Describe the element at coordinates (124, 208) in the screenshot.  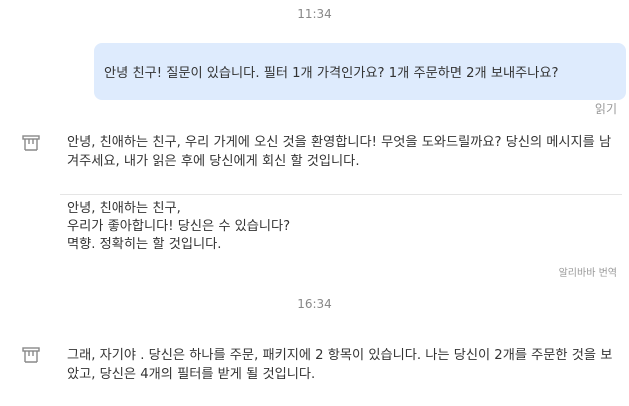
I see `translation-line: 안녕, 친애하는 친구,` at that location.